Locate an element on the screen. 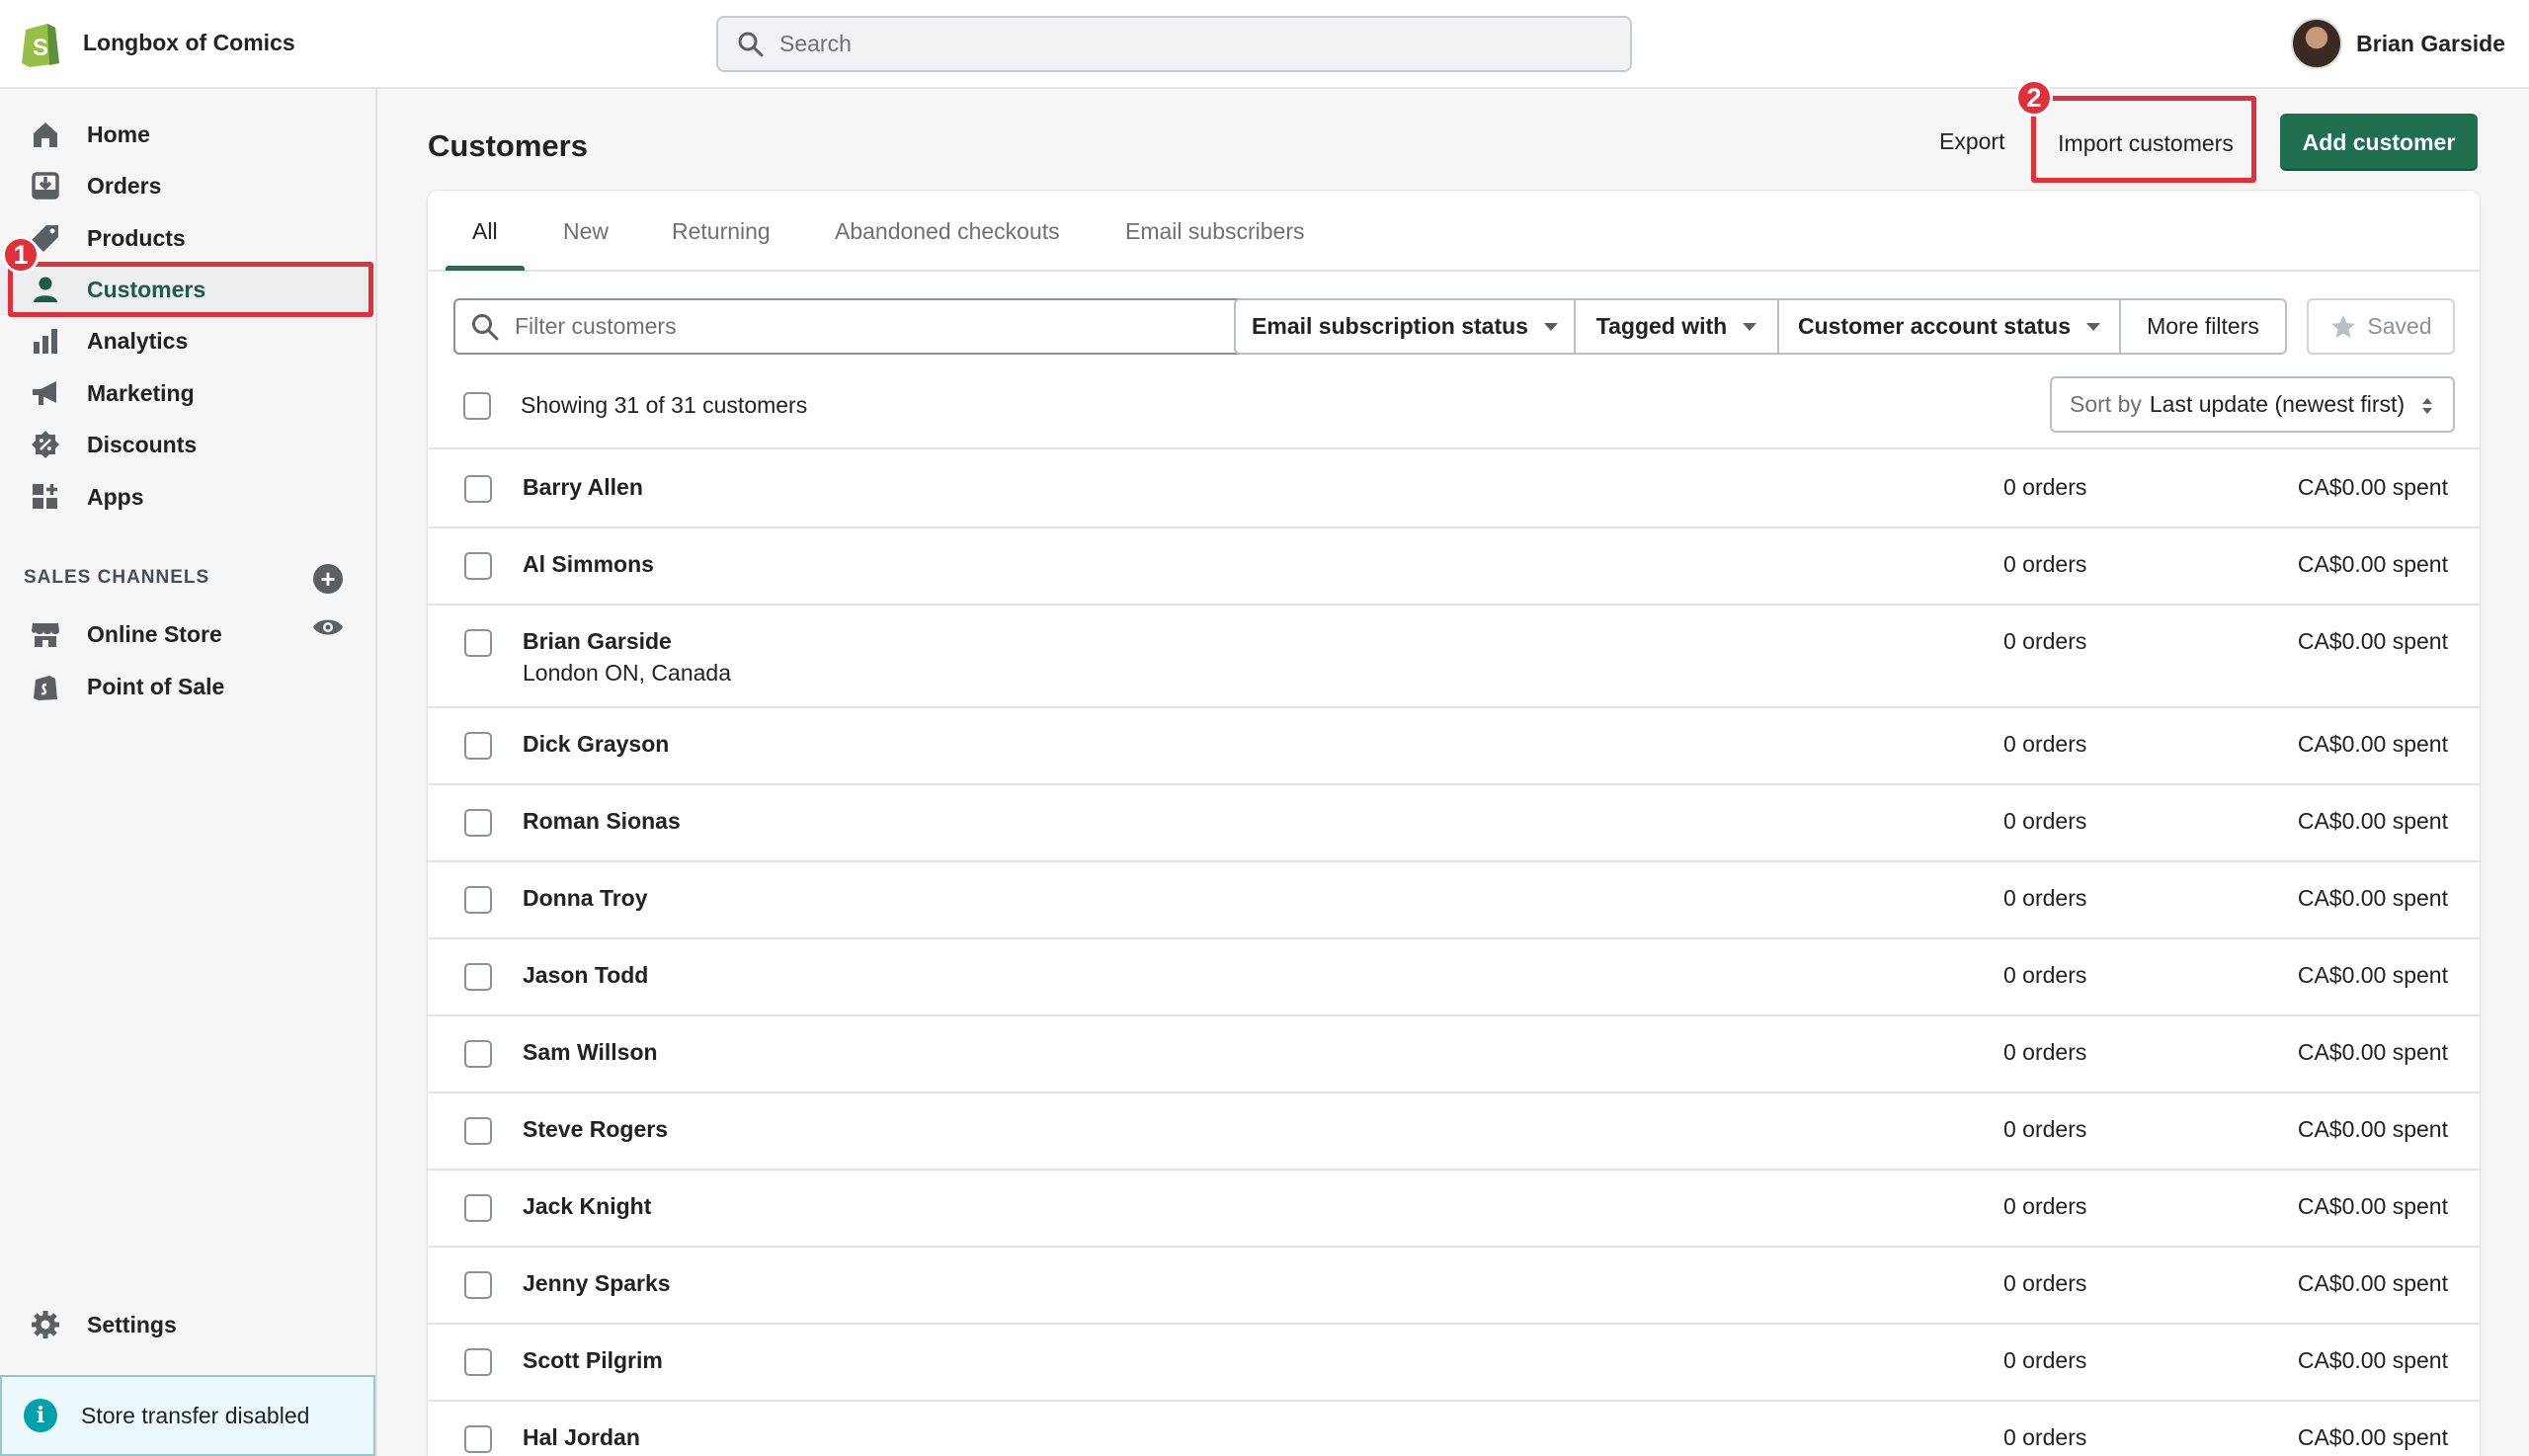 The height and width of the screenshot is (1456, 2529). sort-value: Last update (newest first) is located at coordinates (2277, 404).